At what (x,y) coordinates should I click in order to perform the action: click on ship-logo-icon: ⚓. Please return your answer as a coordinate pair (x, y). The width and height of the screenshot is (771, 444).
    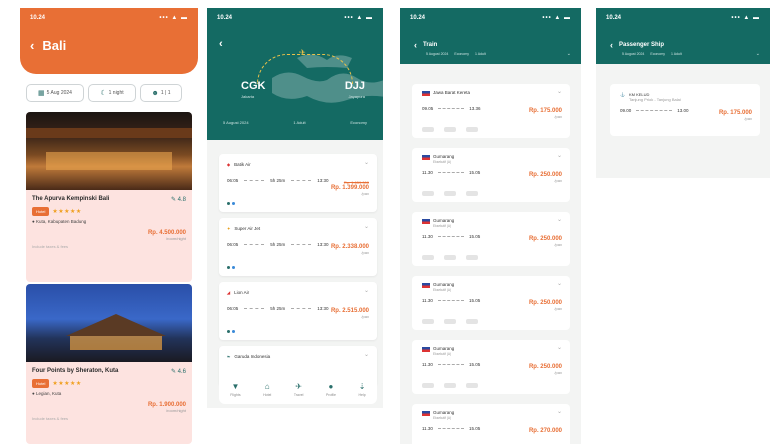
    Looking at the image, I should click on (622, 94).